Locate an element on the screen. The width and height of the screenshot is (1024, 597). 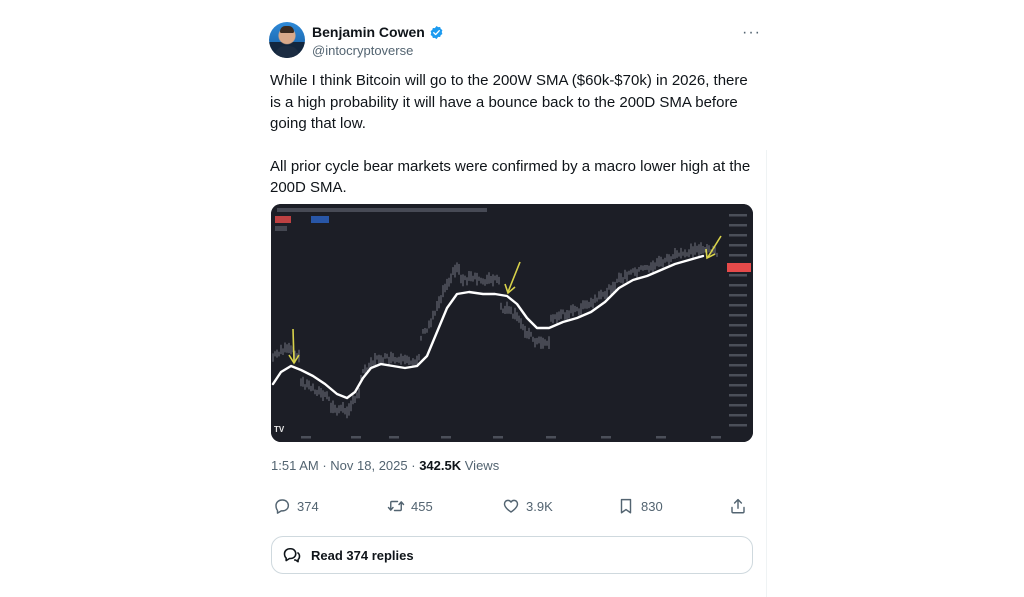
tweet-actions: 374 455 3.9K 830 is located at coordinates (511, 508).